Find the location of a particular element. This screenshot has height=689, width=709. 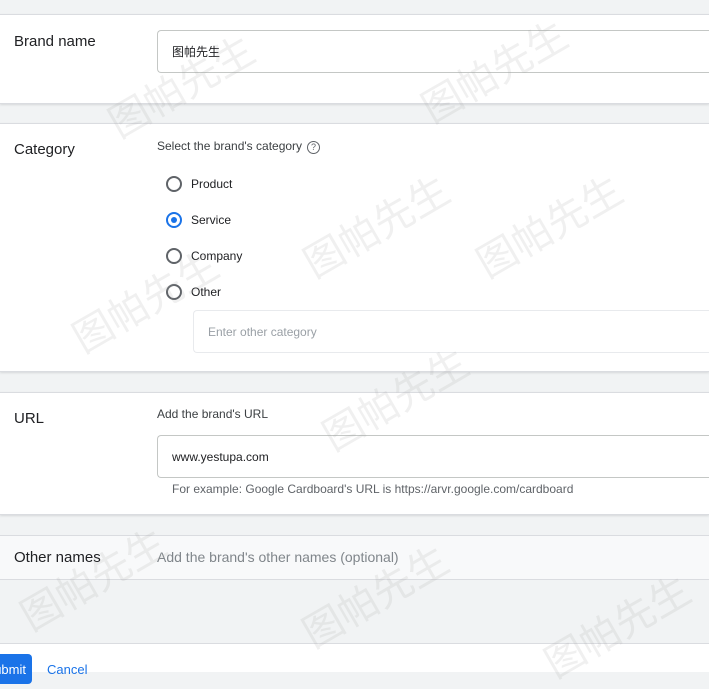

category-prompt: Select the brand's category? is located at coordinates (239, 146).